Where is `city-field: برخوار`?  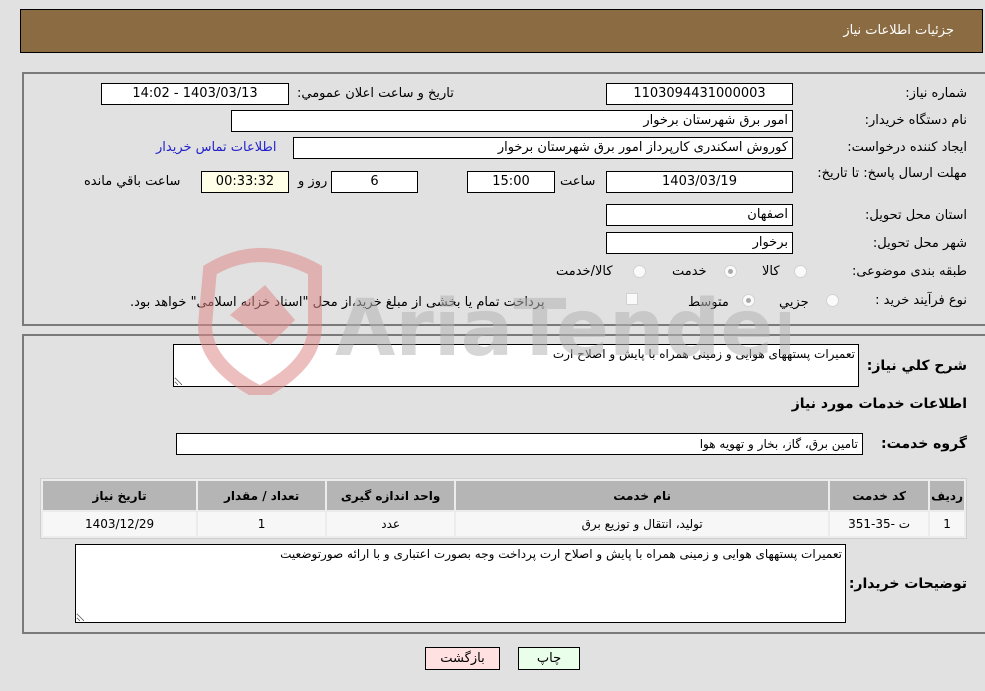 city-field: برخوار is located at coordinates (699, 243).